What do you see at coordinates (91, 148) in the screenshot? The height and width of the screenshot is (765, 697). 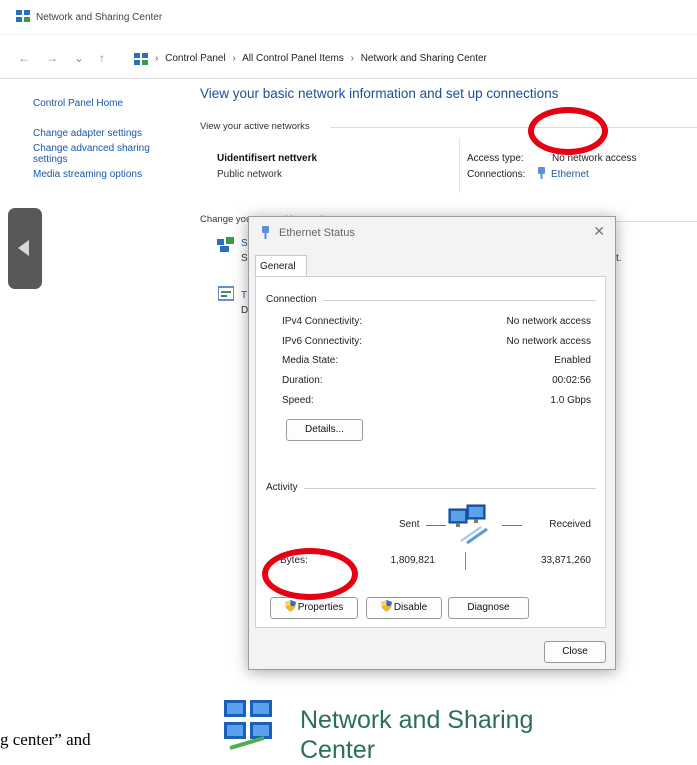 I see `sidebar-item-advanced-sharing: Change advanced sharing` at bounding box center [91, 148].